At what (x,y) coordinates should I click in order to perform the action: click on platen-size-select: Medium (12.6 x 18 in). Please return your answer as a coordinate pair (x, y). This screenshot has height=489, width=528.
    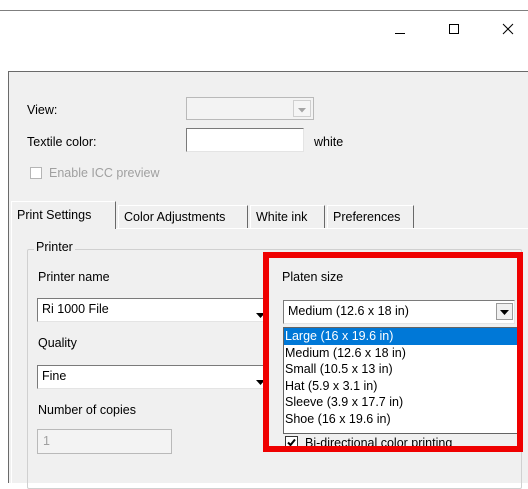
    Looking at the image, I should click on (399, 312).